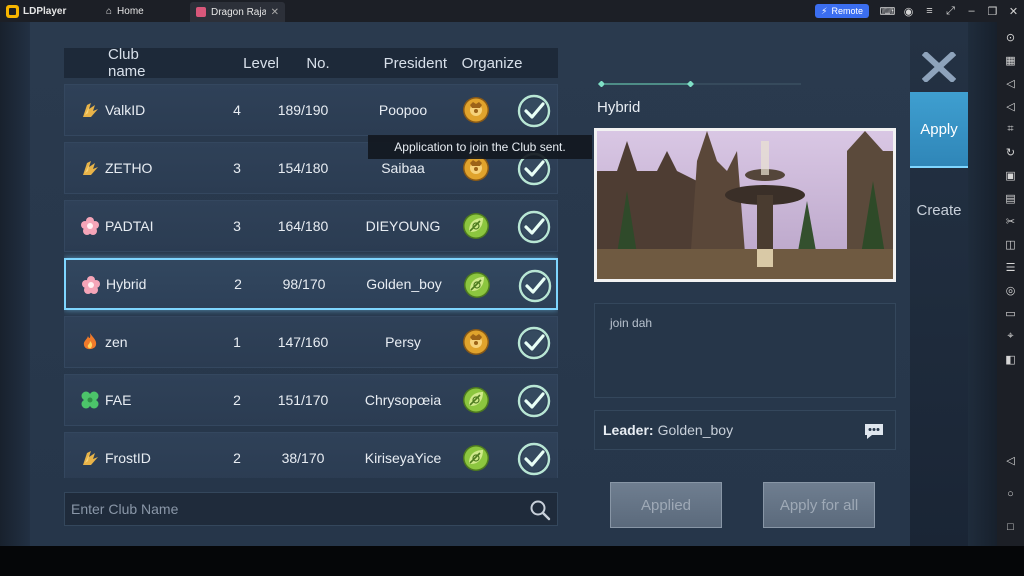 This screenshot has height=576, width=1024. I want to click on settings-icon: ⊙, so click(1011, 37).